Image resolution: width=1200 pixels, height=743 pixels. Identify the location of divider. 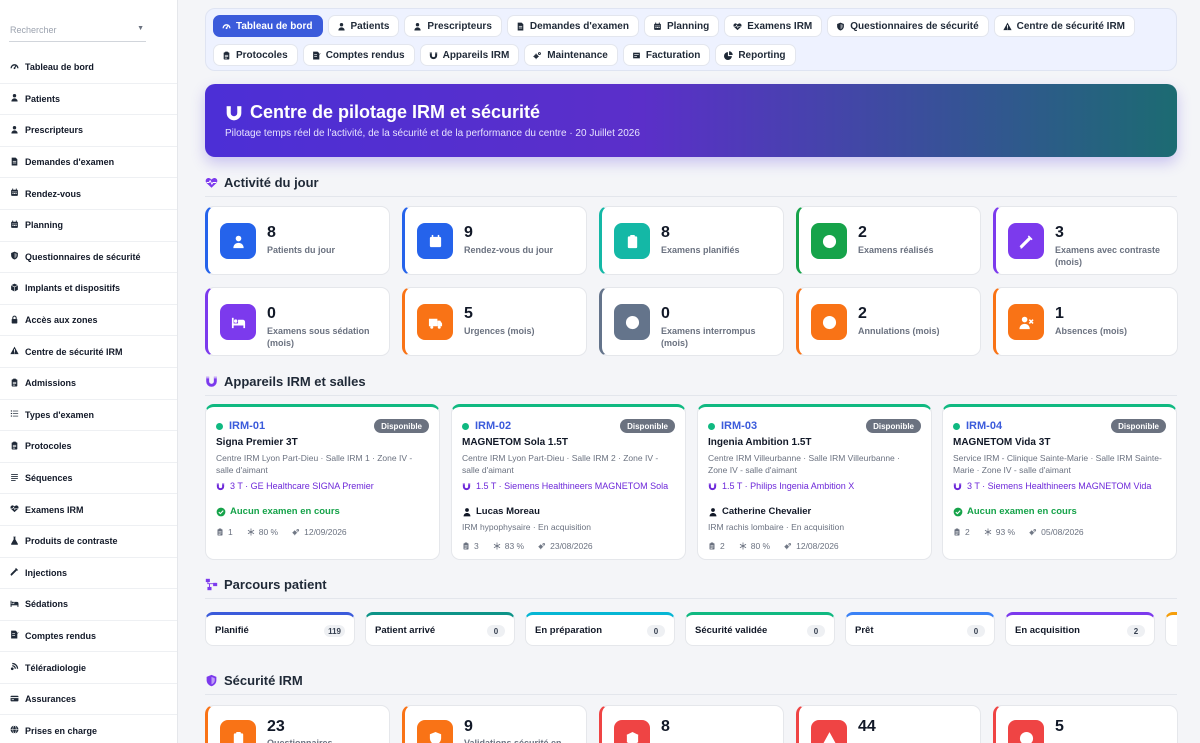
(691, 395).